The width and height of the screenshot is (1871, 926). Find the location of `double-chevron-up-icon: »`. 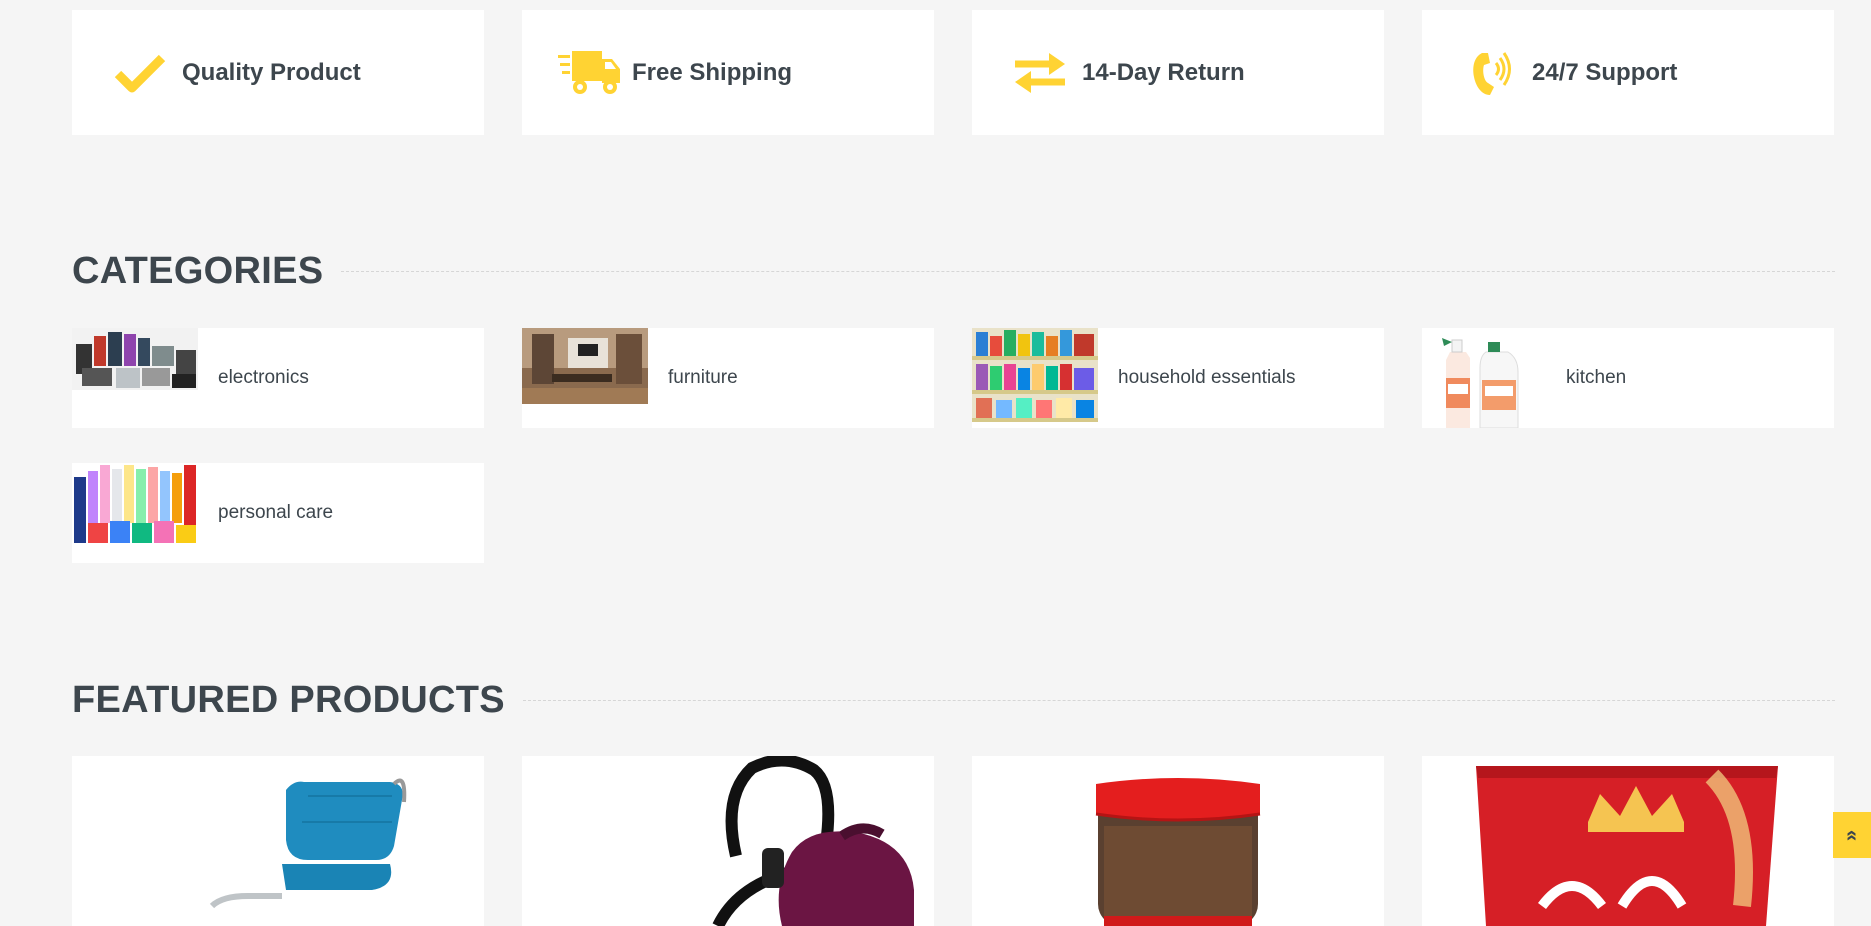

double-chevron-up-icon: » is located at coordinates (1851, 835).